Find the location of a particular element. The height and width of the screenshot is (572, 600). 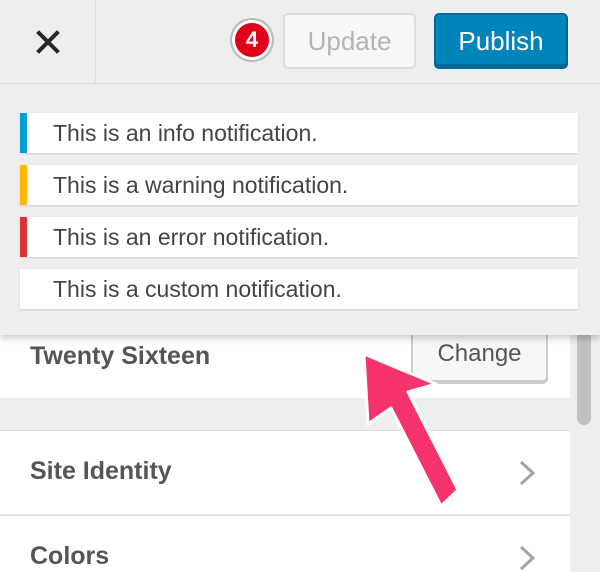

notification-count-badge: 4 is located at coordinates (252, 40).